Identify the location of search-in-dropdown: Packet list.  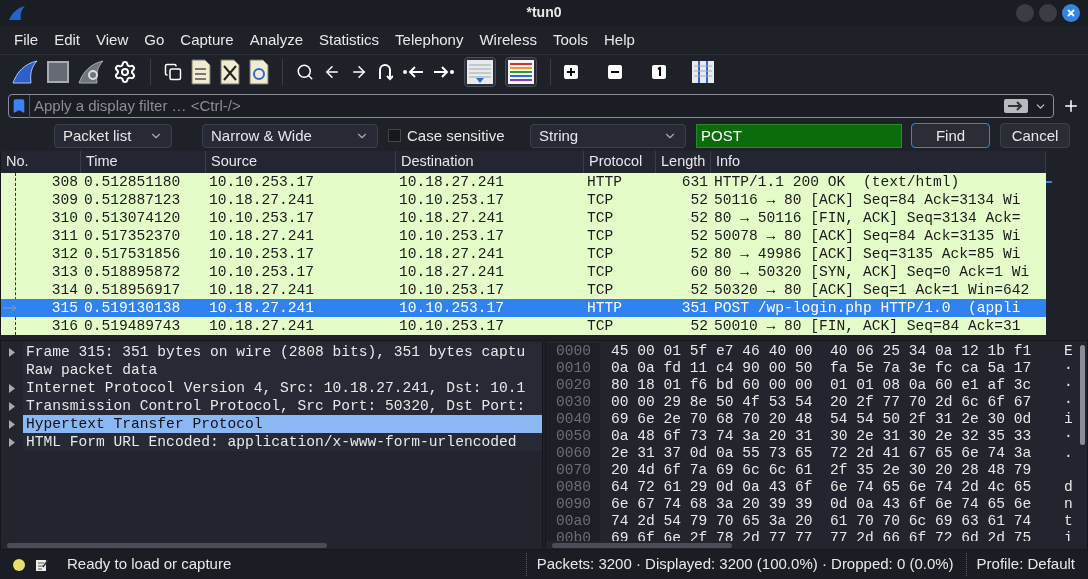
(113, 135).